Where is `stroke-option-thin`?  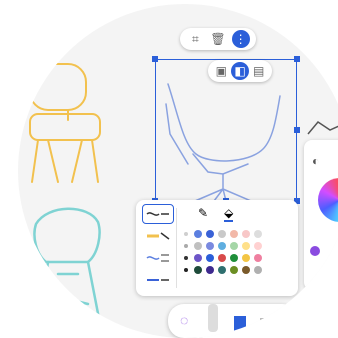 stroke-option-thin is located at coordinates (158, 214).